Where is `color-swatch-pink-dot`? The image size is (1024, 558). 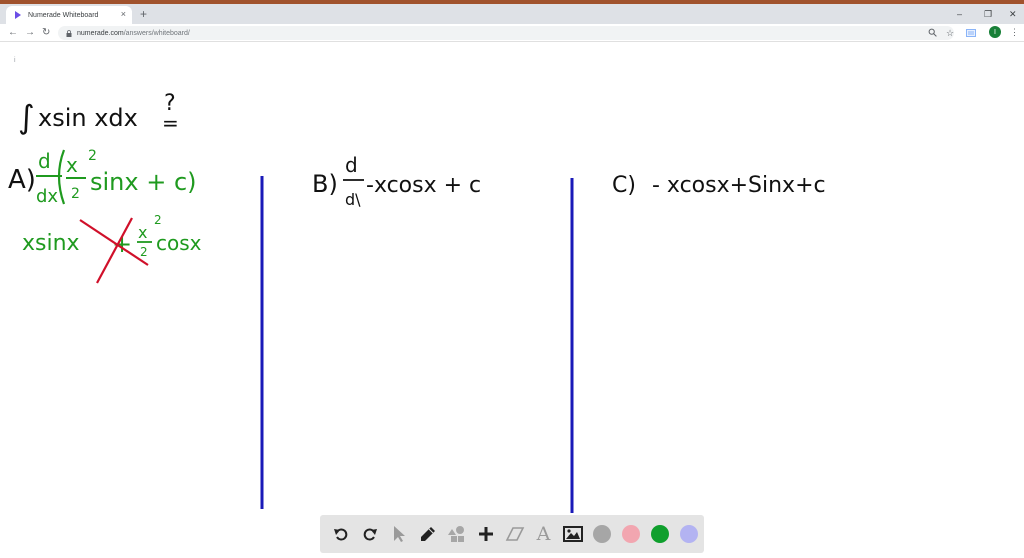
color-swatch-pink-dot is located at coordinates (630, 534).